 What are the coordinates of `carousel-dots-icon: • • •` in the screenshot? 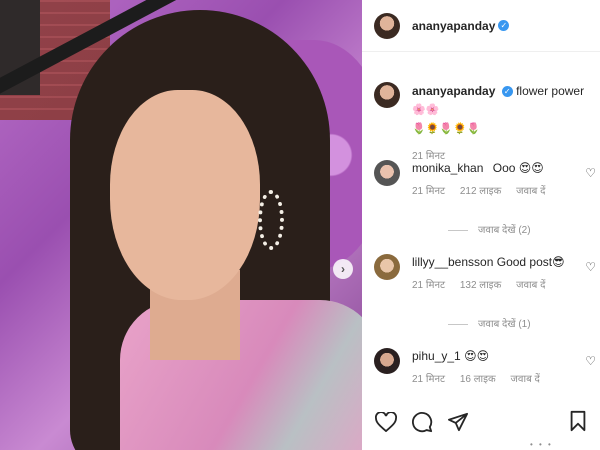 It's located at (541, 444).